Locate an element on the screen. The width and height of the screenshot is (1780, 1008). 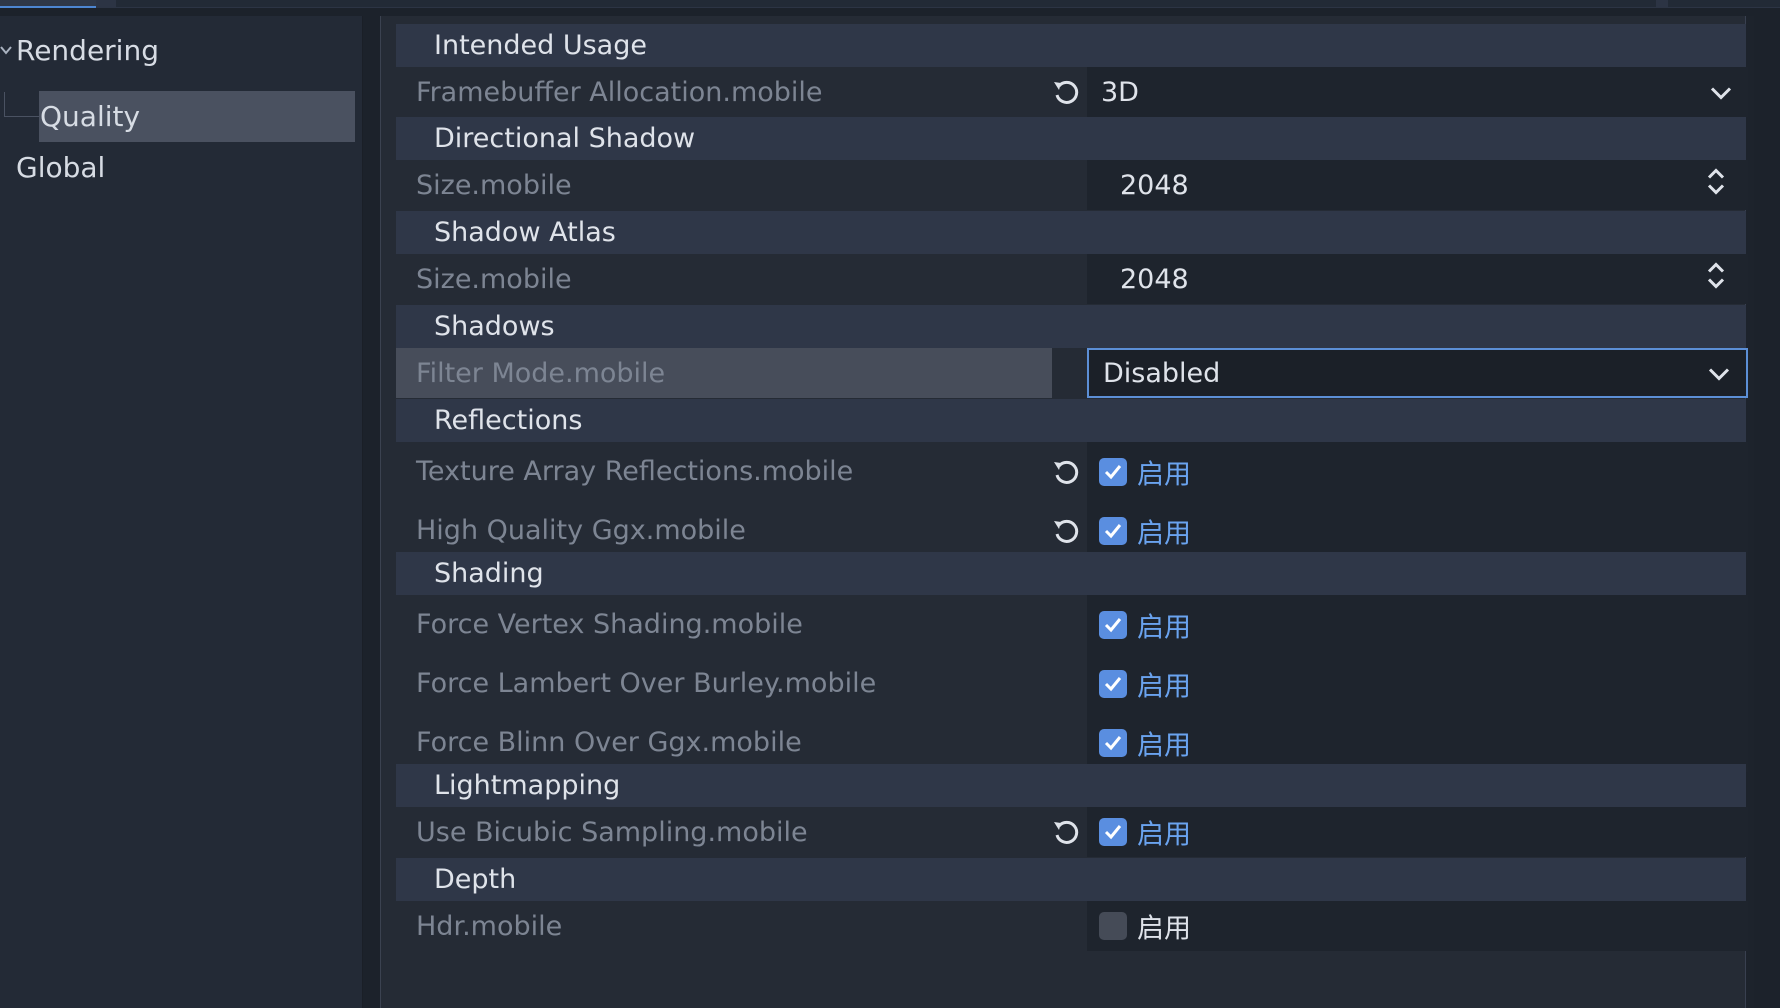
prop-shadow-atlas-size: Size.mobile 2048 is located at coordinates (1072, 279).